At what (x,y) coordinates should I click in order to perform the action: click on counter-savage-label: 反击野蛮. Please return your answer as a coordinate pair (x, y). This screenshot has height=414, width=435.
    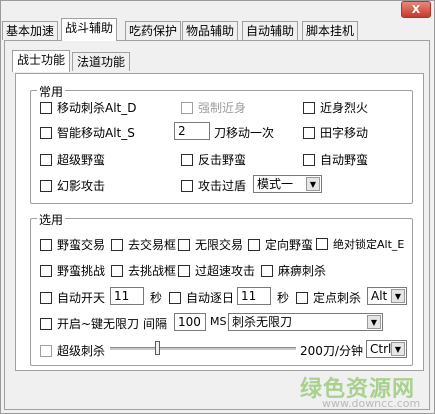
    Looking at the image, I should click on (222, 160).